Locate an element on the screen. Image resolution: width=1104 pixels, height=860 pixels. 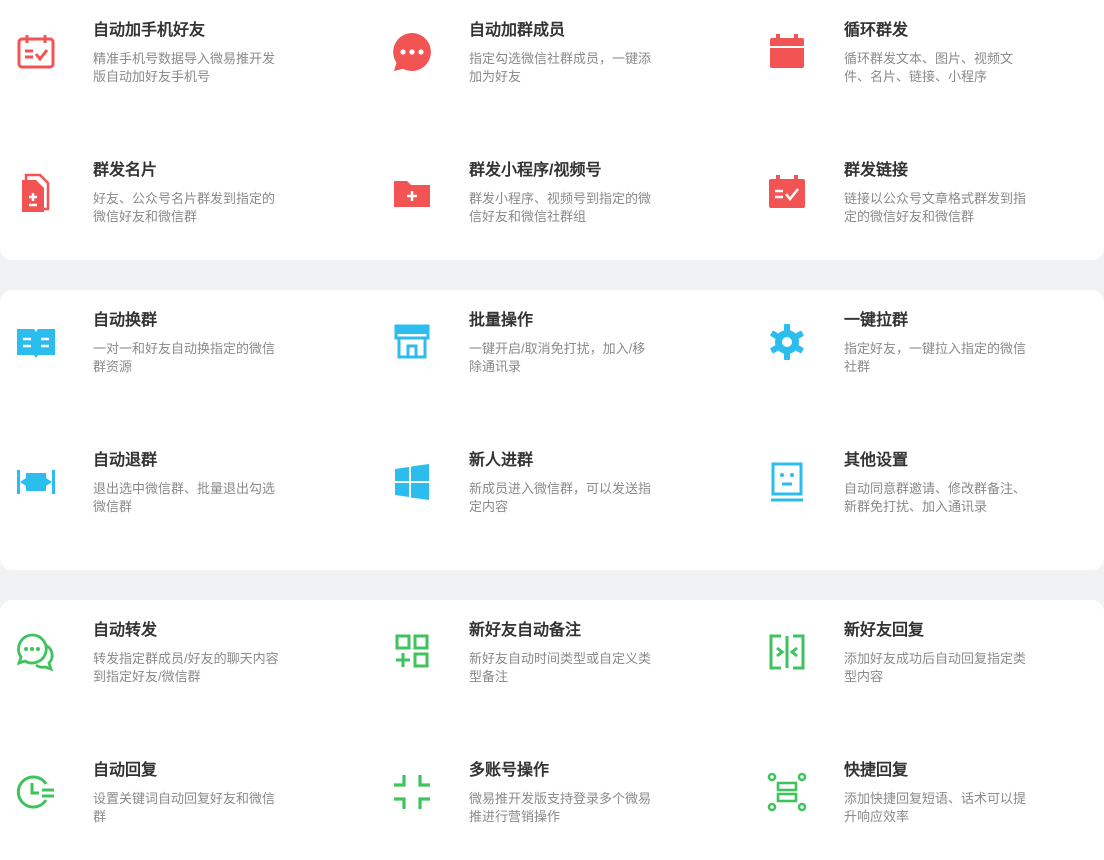
feature-newcomer-join: 新人进群 新成员进入微信群，可以发送指定内容 is located at coordinates (561, 490).